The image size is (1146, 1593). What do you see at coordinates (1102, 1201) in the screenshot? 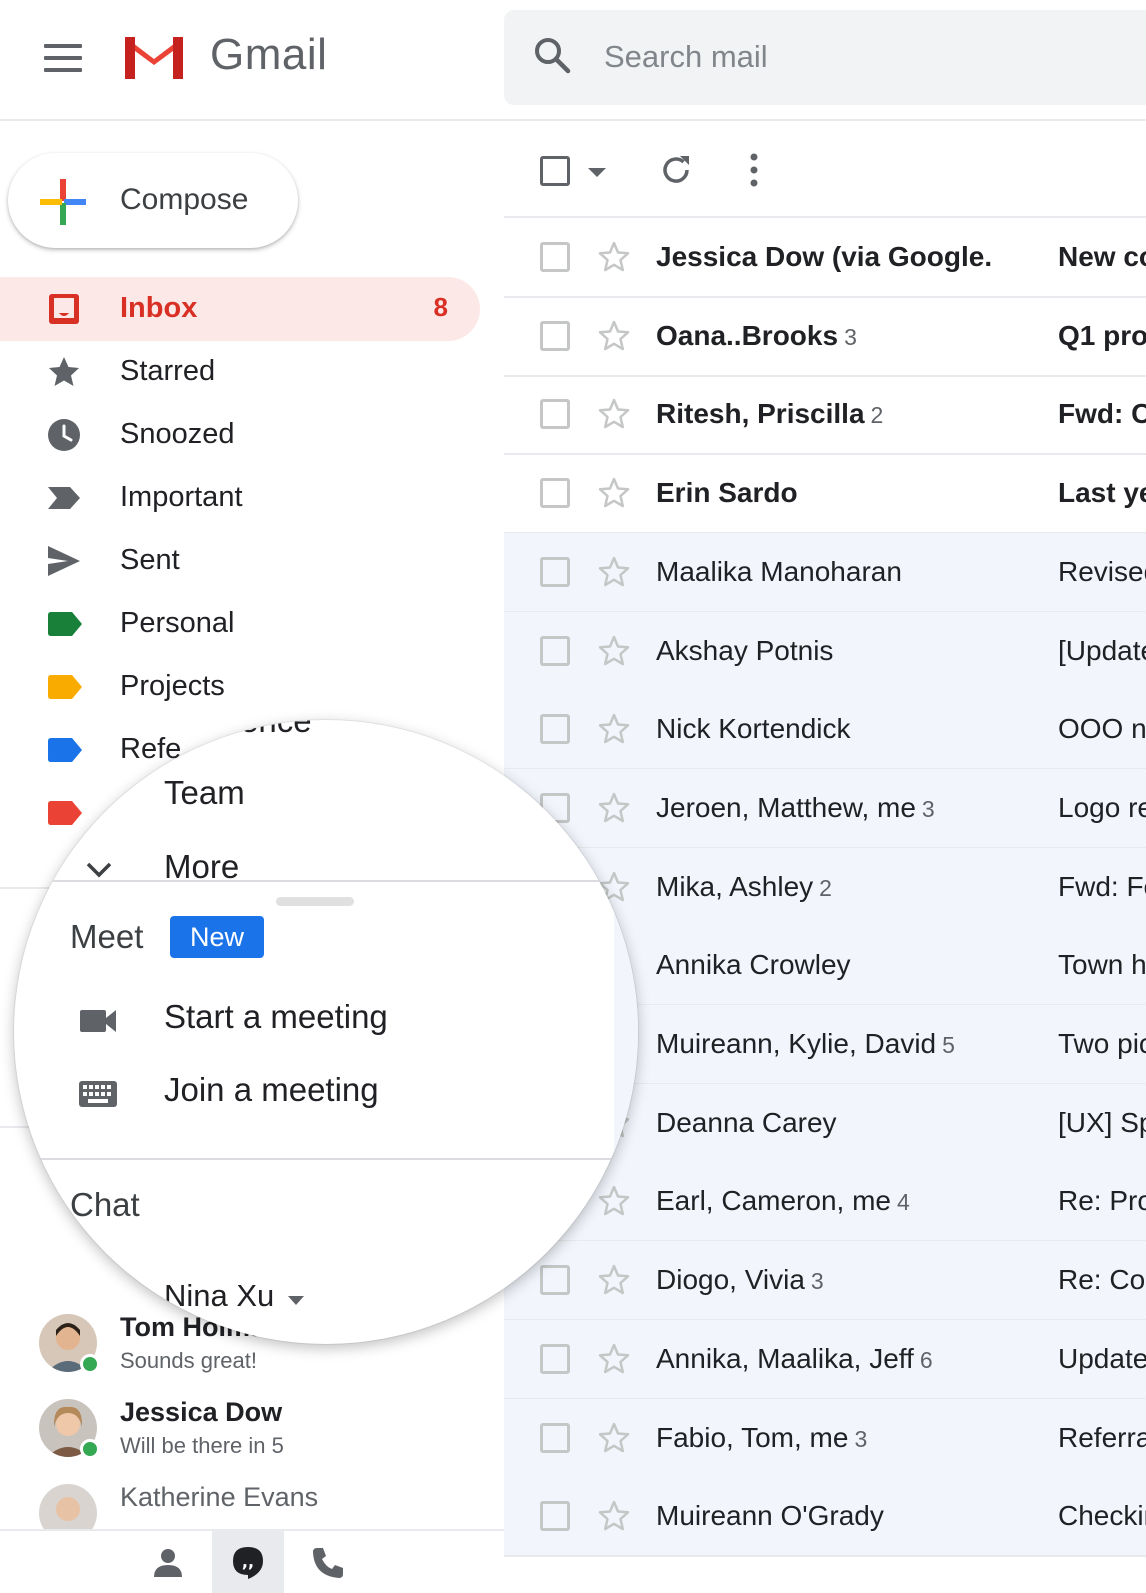
I see `email-subject: Re: Pro` at bounding box center [1102, 1201].